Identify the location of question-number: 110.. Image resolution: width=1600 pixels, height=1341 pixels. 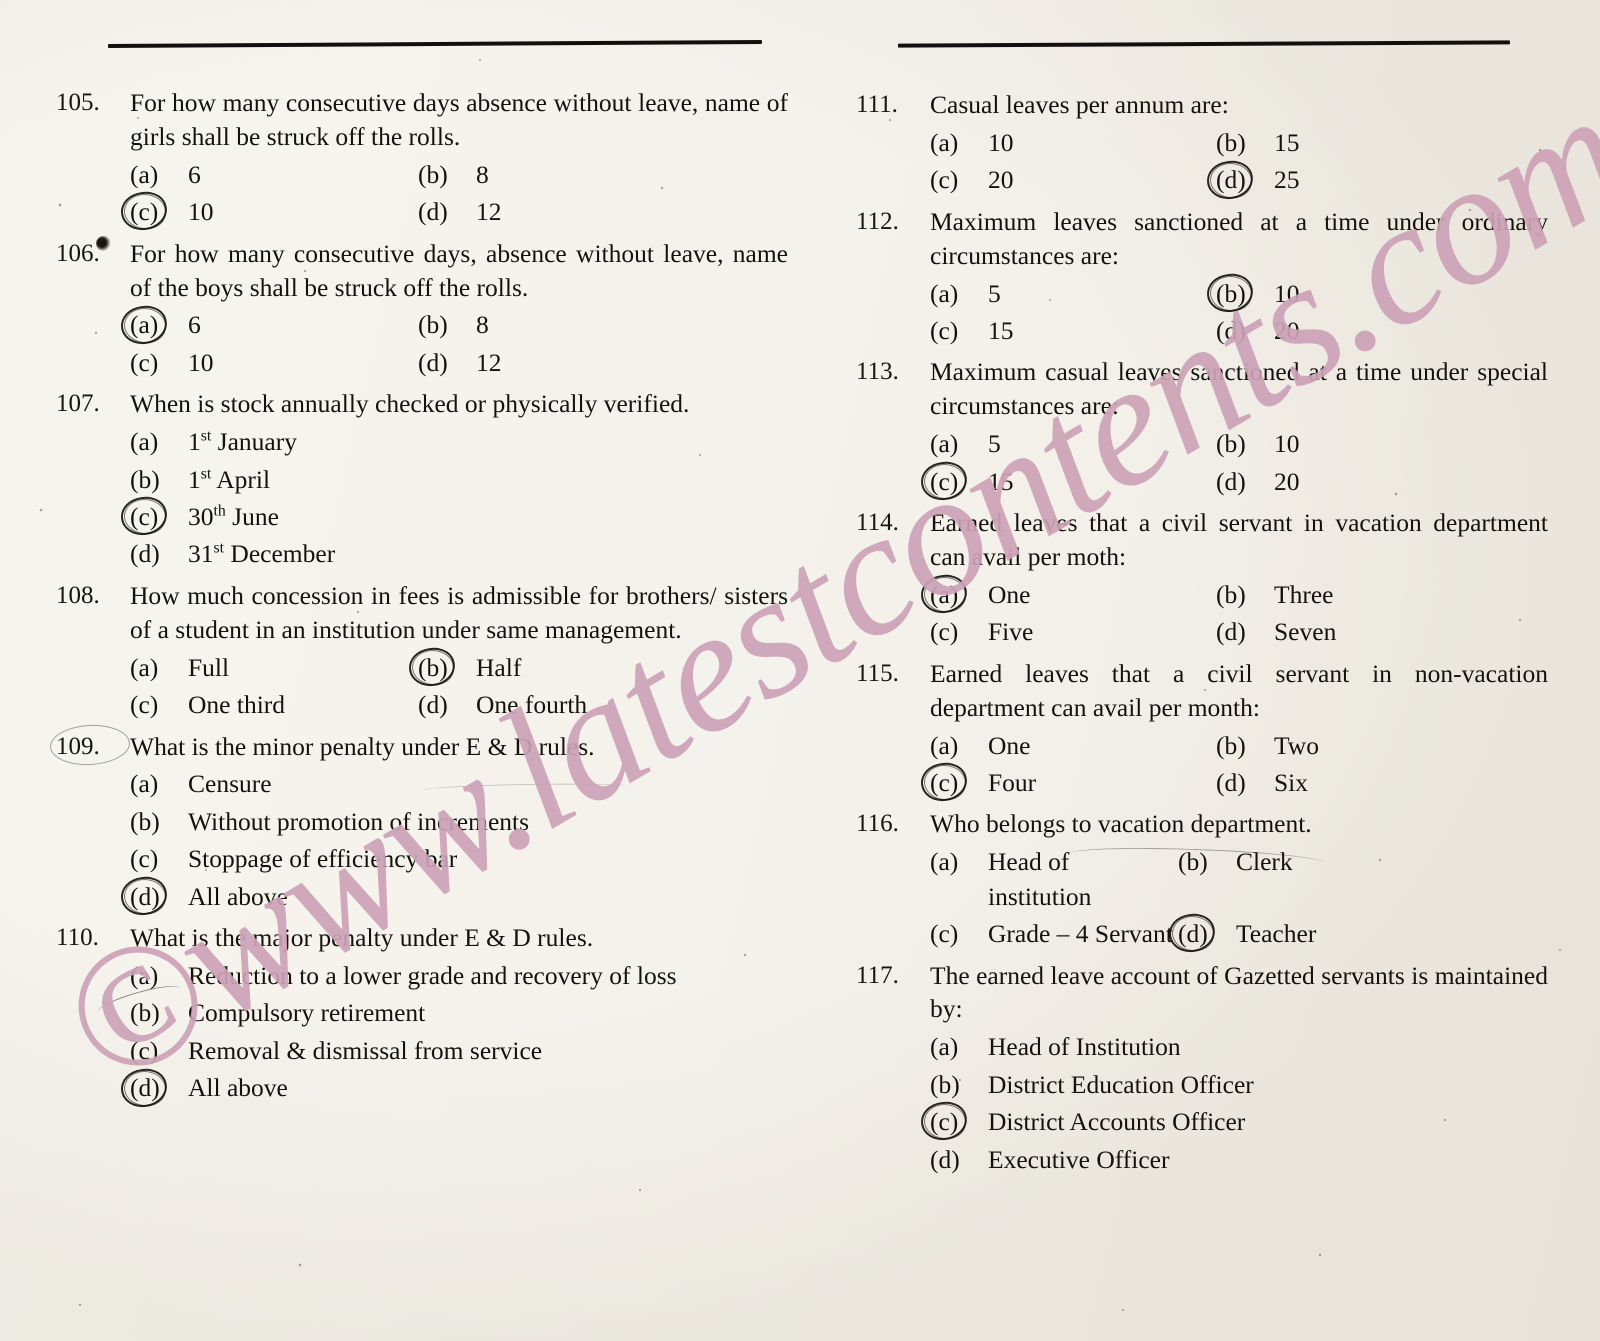
(77, 938).